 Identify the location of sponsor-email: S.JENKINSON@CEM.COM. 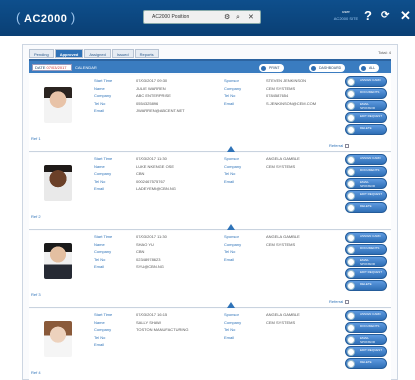
(291, 103).